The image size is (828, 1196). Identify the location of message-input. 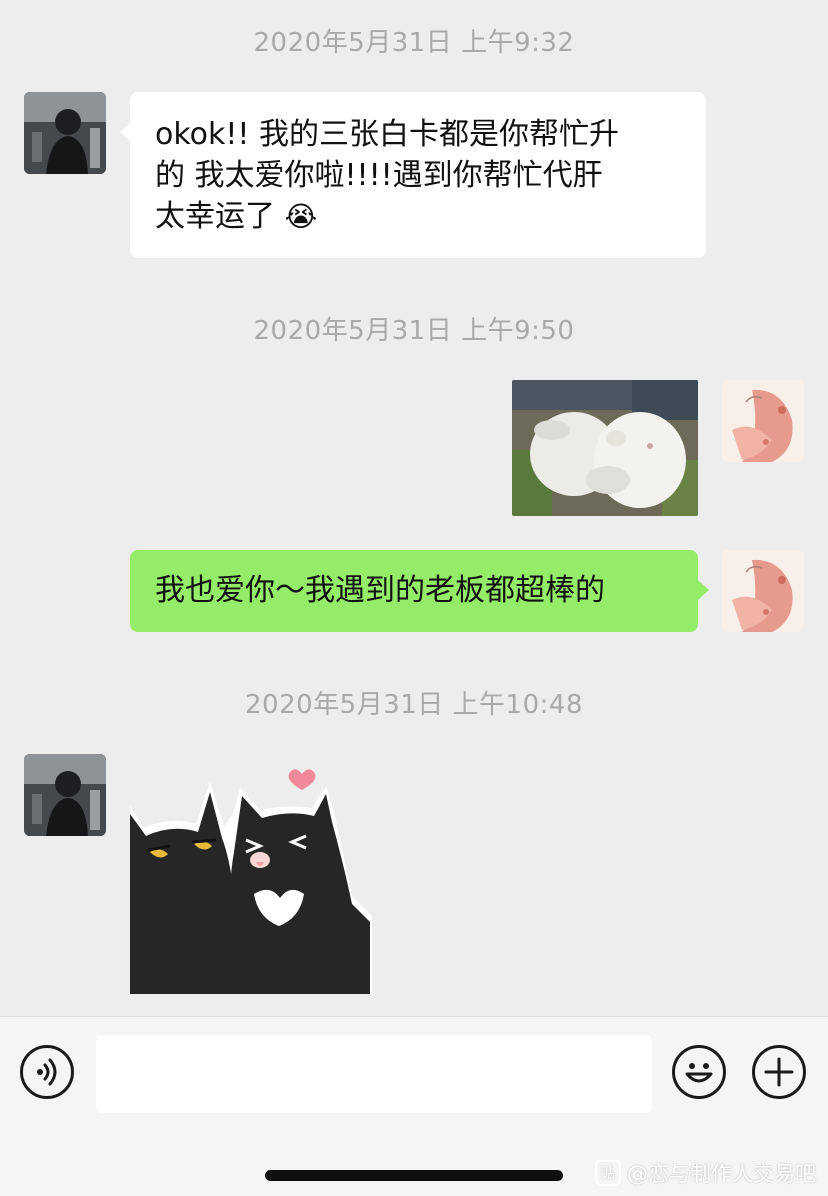
(374, 1074).